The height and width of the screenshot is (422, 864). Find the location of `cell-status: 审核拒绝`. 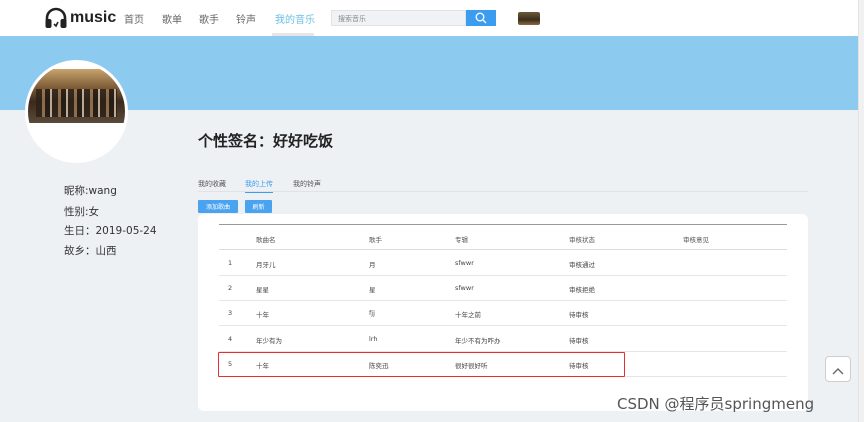

cell-status: 审核拒绝 is located at coordinates (582, 290).